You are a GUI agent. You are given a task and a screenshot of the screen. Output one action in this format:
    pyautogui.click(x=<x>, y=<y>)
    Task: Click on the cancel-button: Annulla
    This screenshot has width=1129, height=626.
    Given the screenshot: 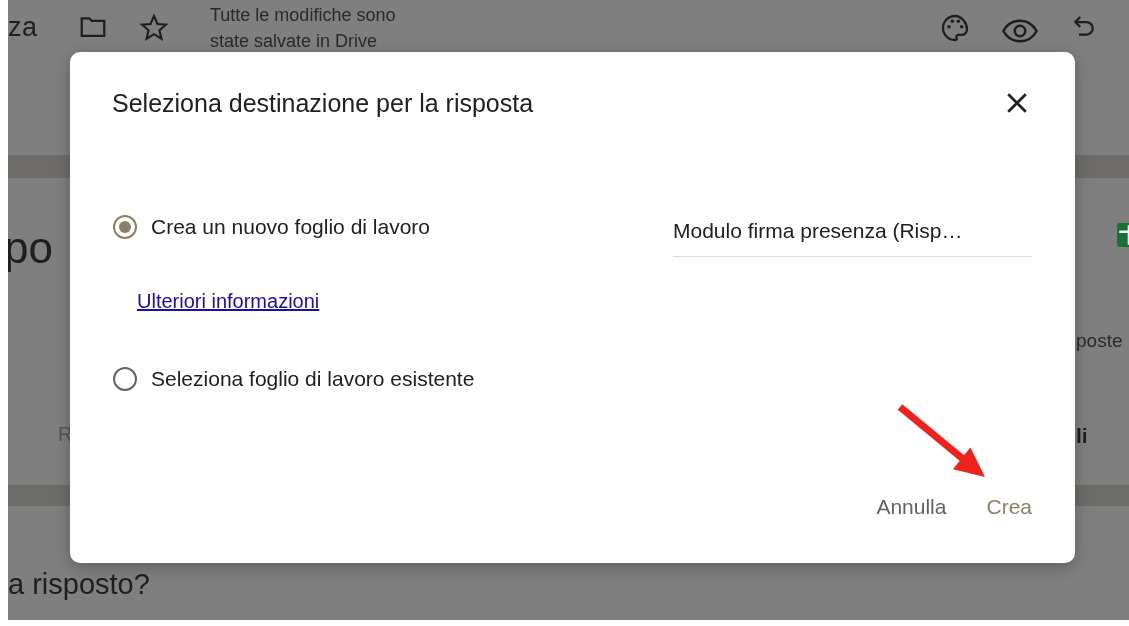 What is the action you would take?
    pyautogui.click(x=911, y=507)
    